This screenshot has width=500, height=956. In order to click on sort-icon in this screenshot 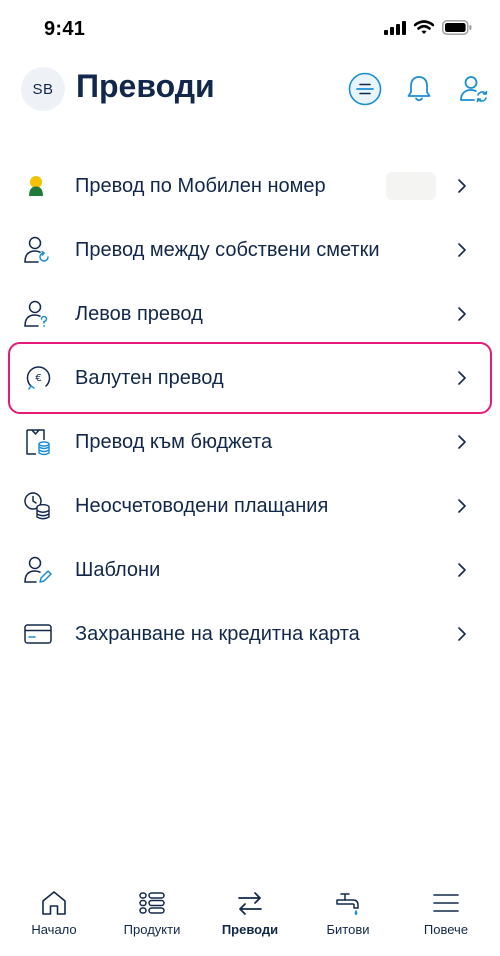, I will do `click(365, 89)`.